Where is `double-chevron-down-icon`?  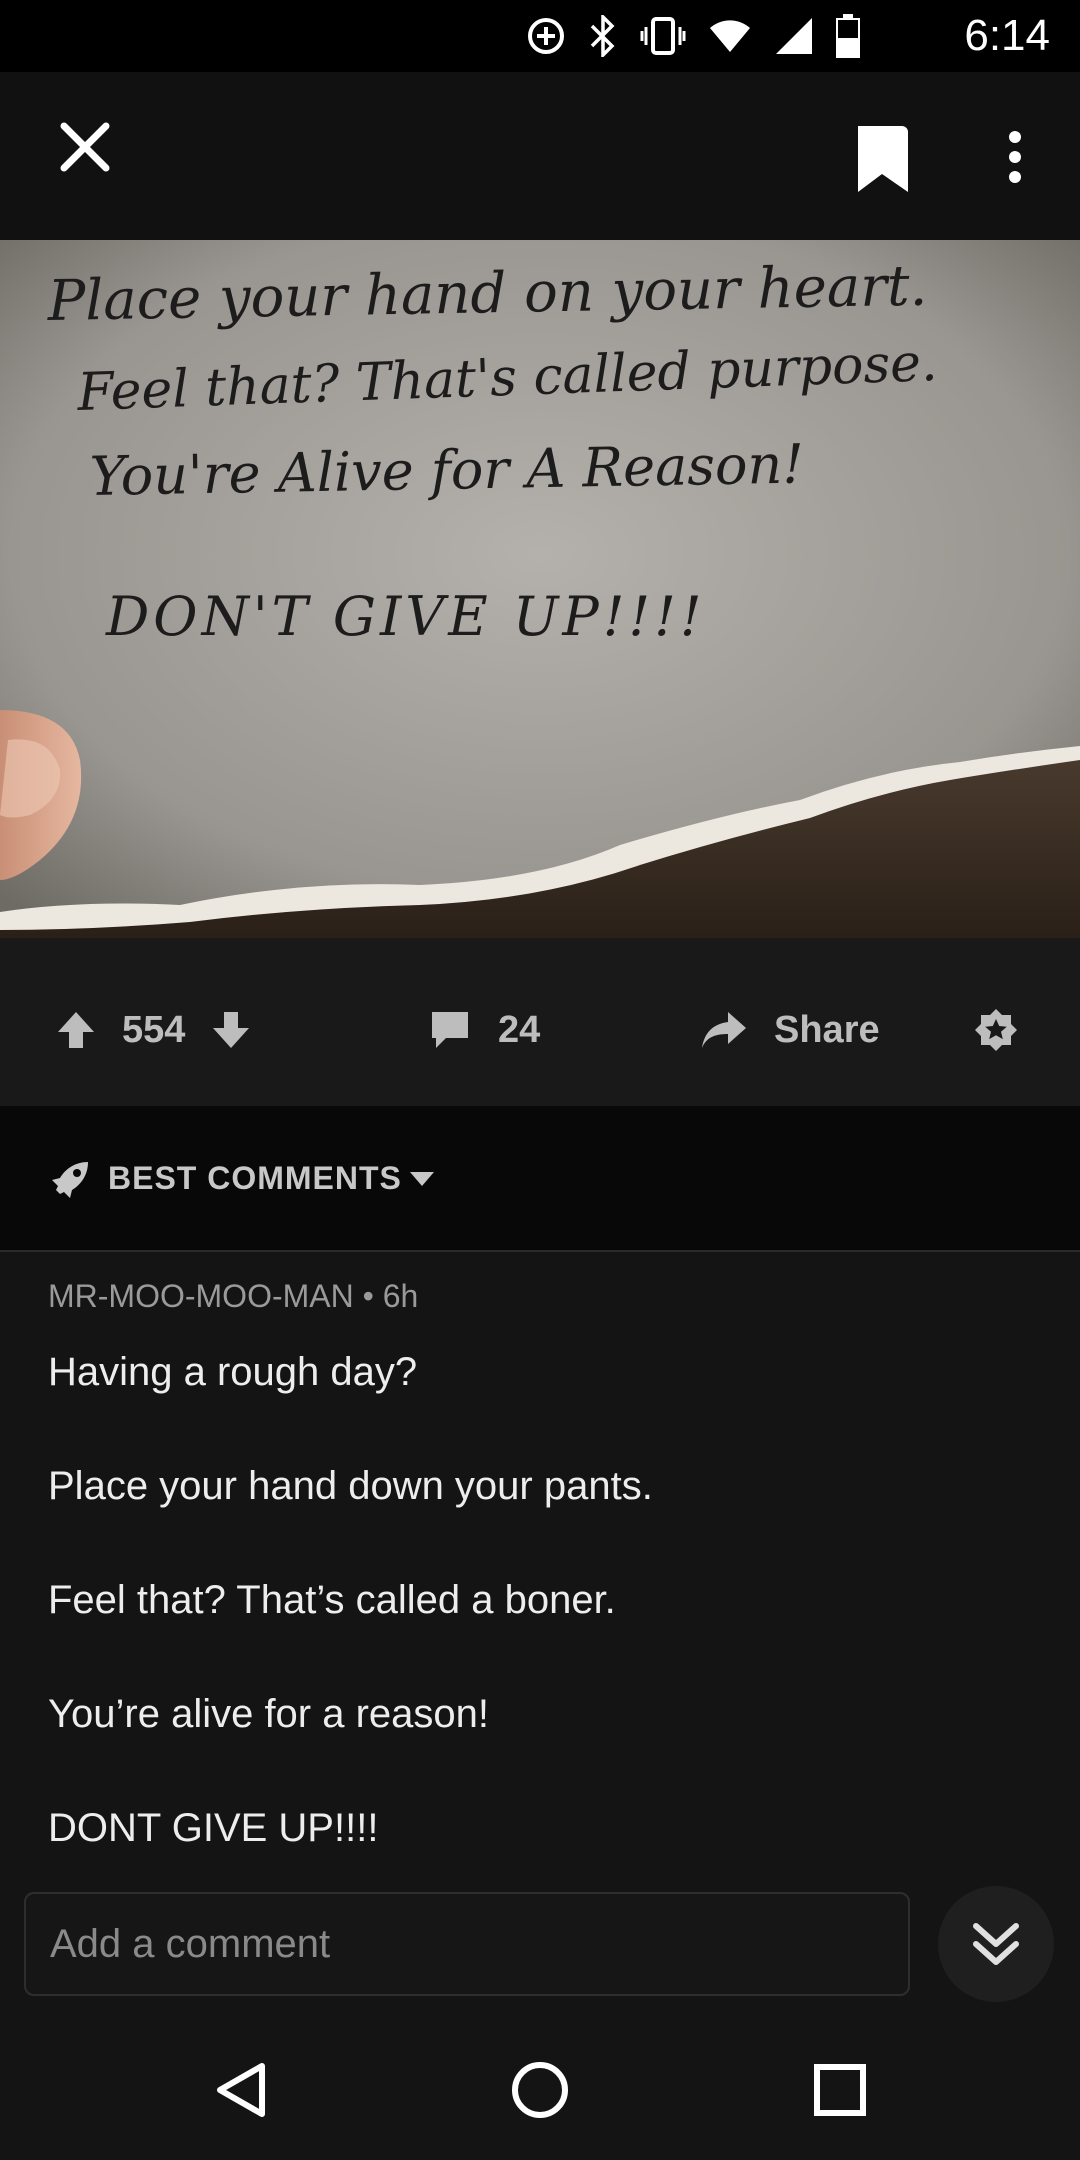 double-chevron-down-icon is located at coordinates (996, 1944).